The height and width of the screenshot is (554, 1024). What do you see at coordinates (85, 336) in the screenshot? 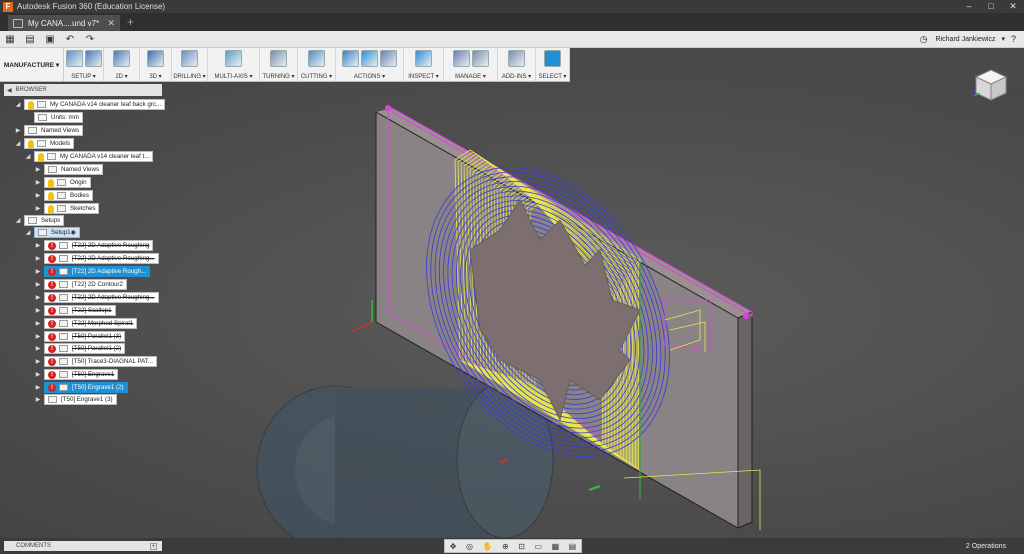
I see `tree-node-box: ! [T50] Parallel1 (3)` at bounding box center [85, 336].